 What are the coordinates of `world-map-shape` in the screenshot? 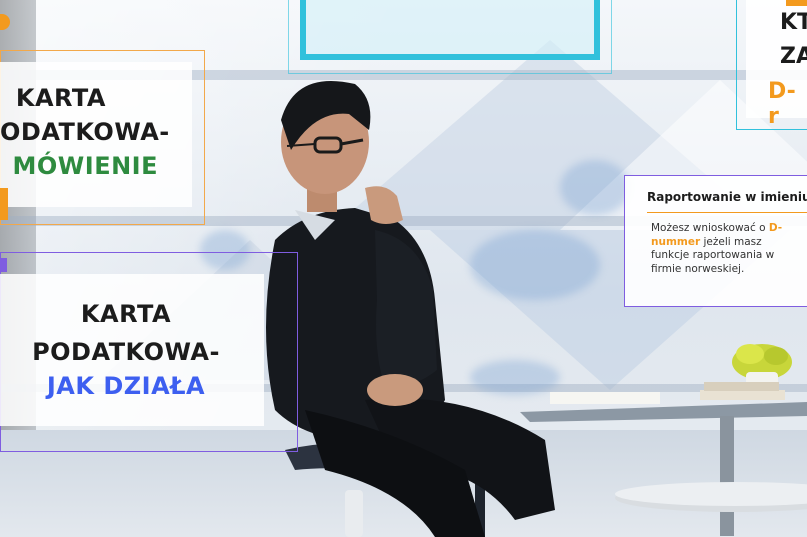 It's located at (595, 187).